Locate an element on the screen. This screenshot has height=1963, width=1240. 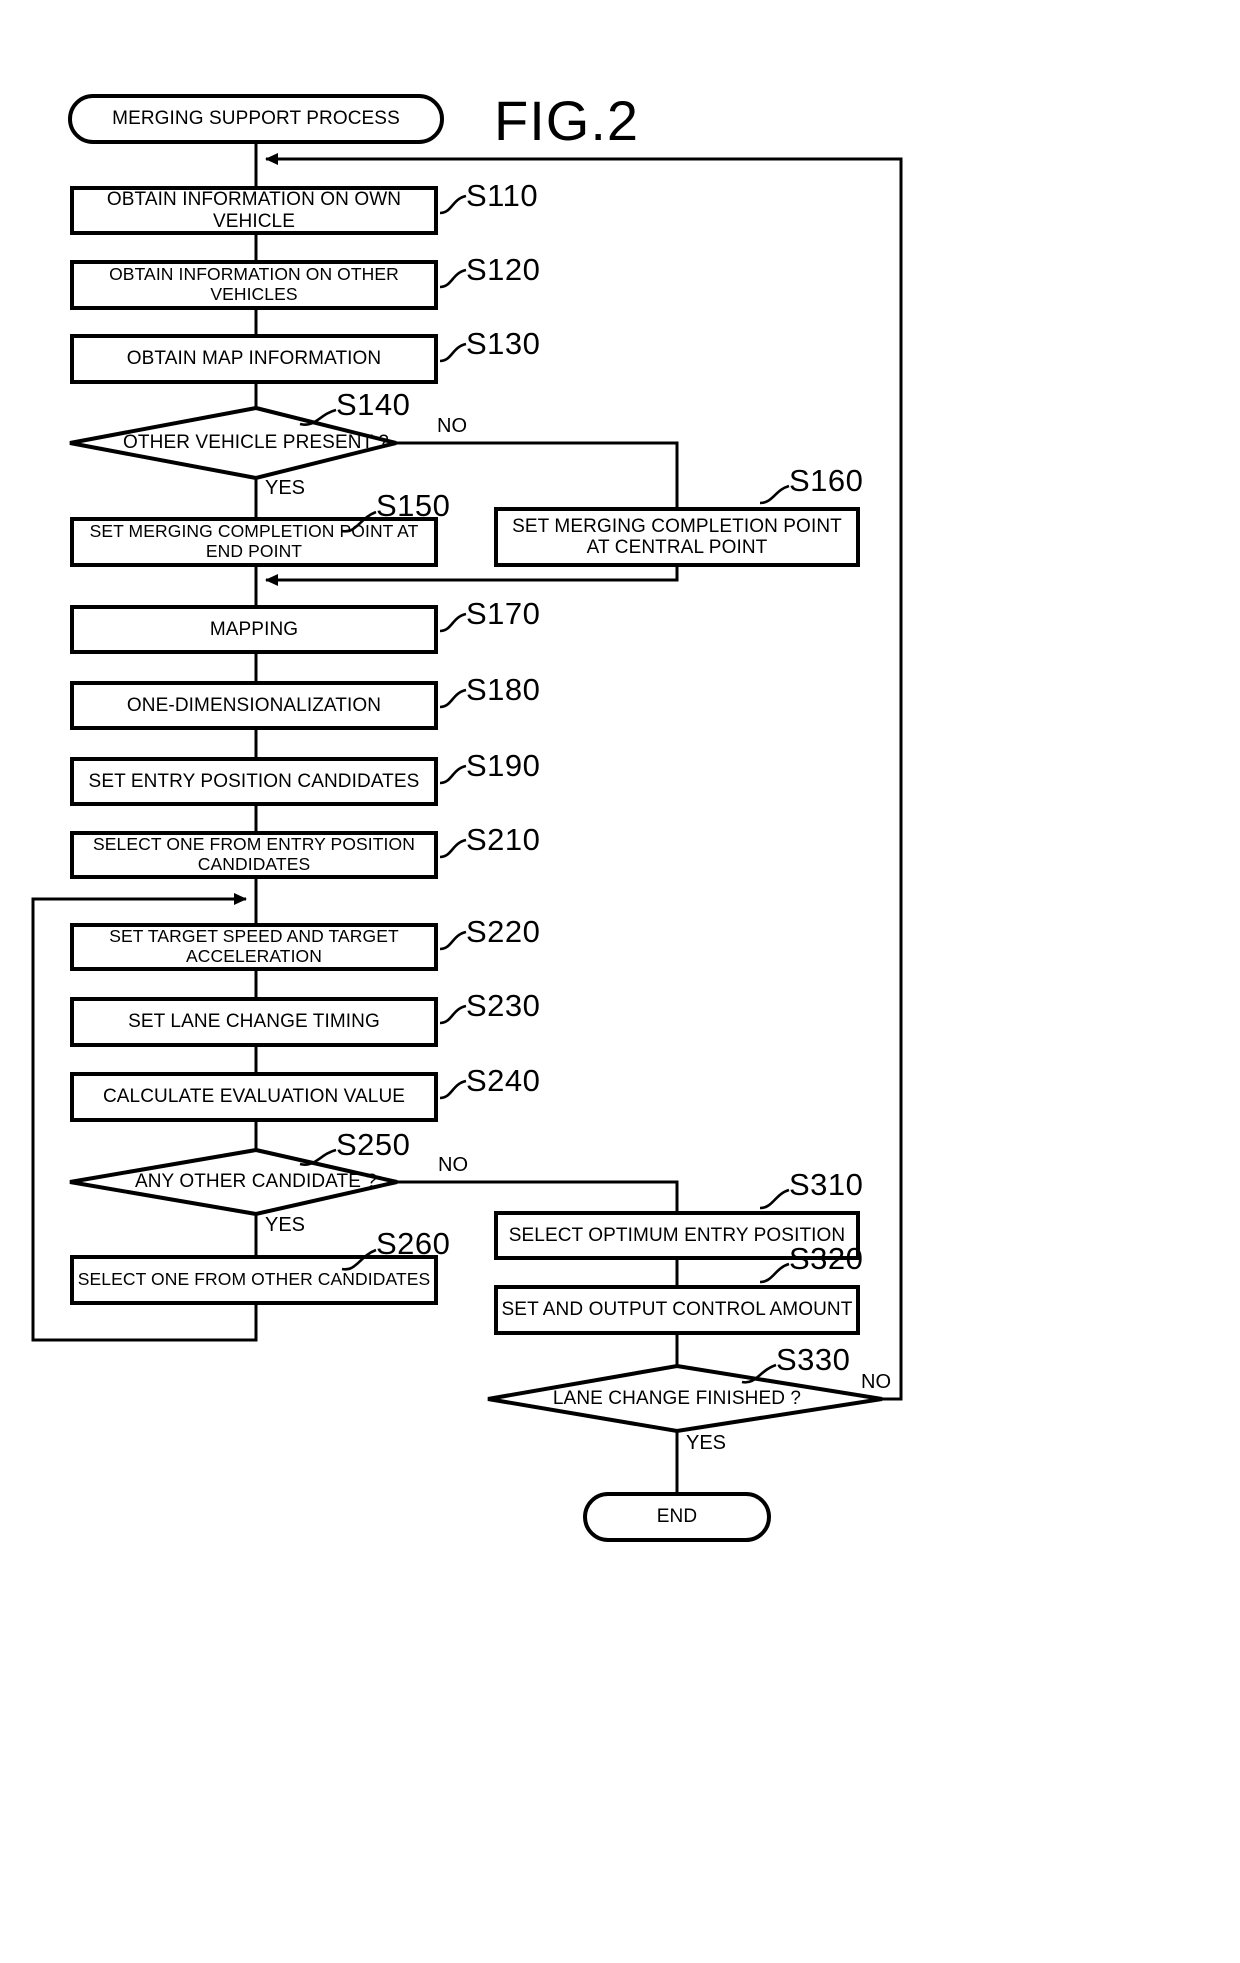
node-s240 is located at coordinates (254, 1097).